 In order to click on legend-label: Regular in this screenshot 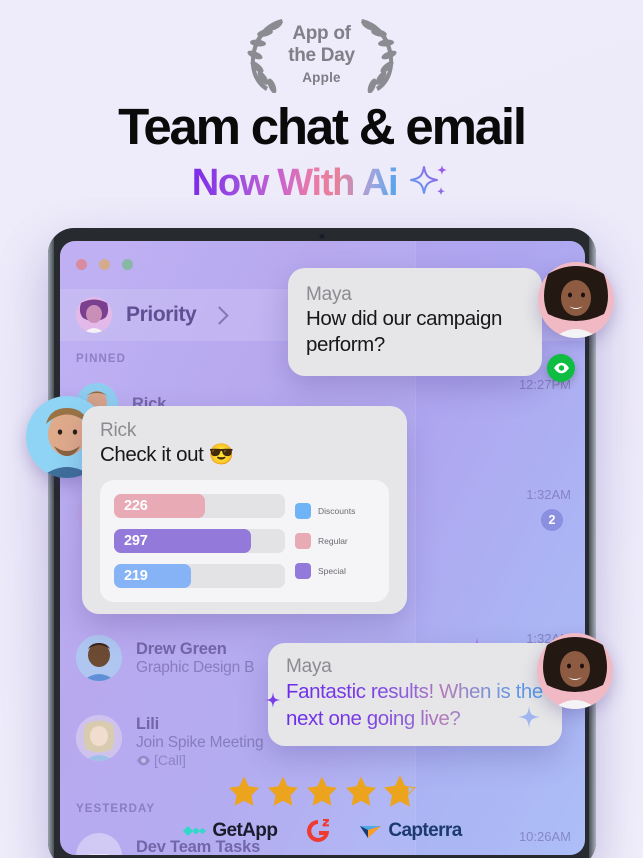, I will do `click(333, 541)`.